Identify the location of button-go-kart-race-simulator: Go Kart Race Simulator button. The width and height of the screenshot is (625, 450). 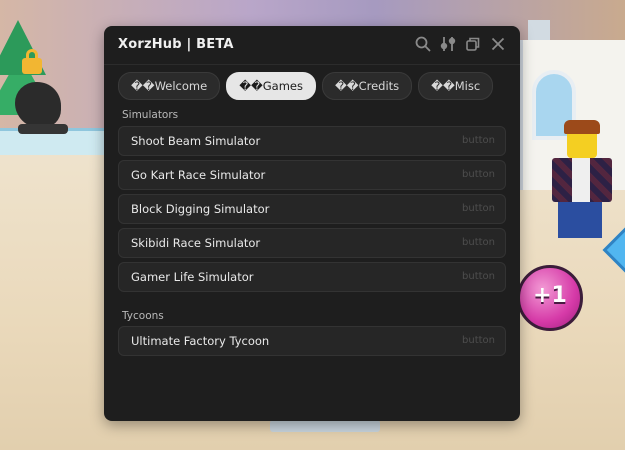
(312, 175).